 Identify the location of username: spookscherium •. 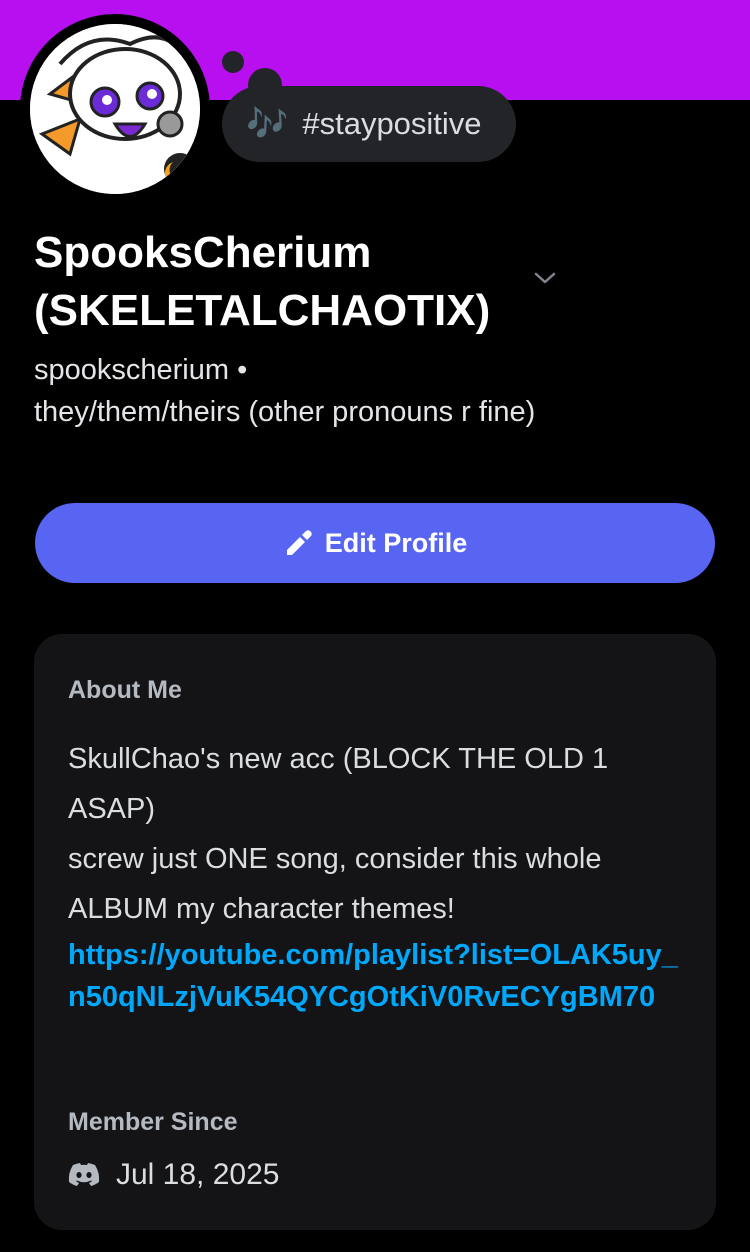
(141, 370).